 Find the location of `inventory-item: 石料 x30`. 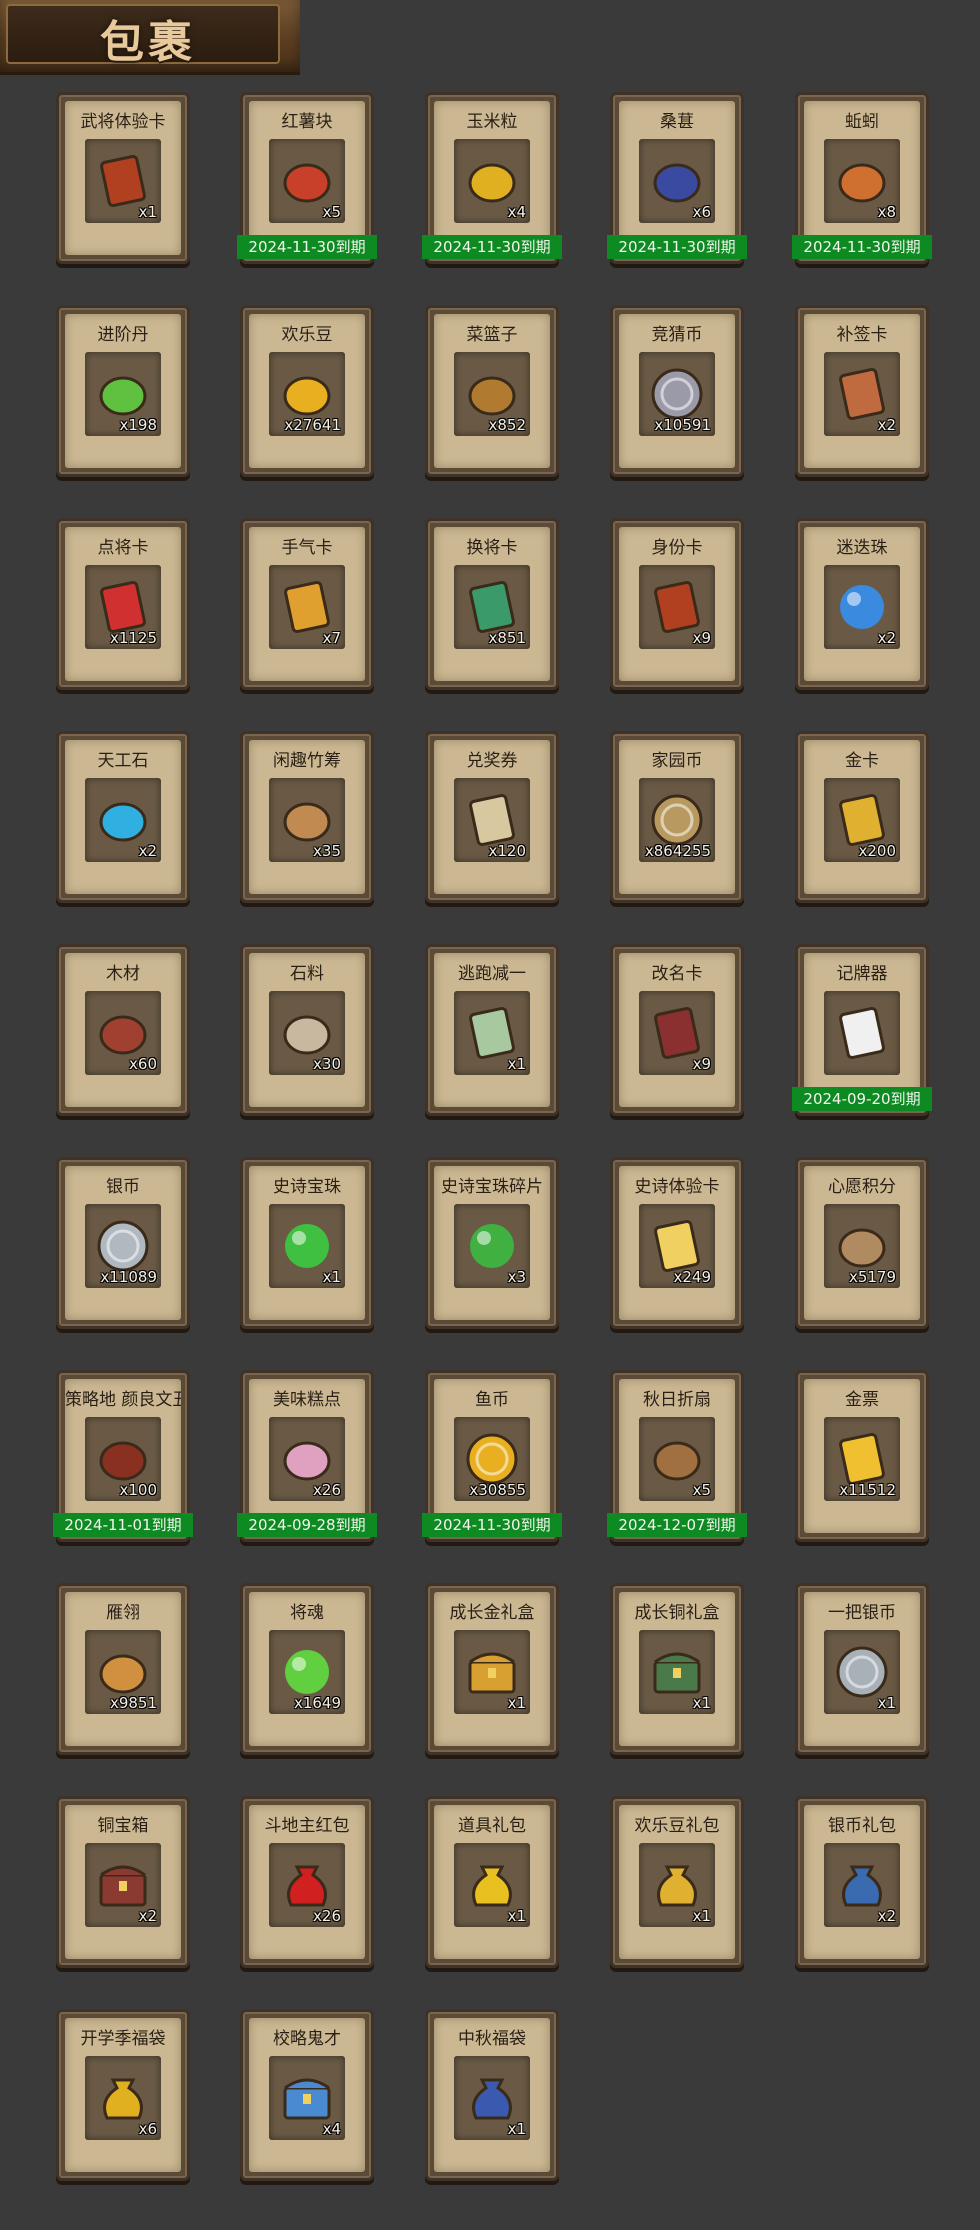

inventory-item: 石料 x30 is located at coordinates (307, 1030).